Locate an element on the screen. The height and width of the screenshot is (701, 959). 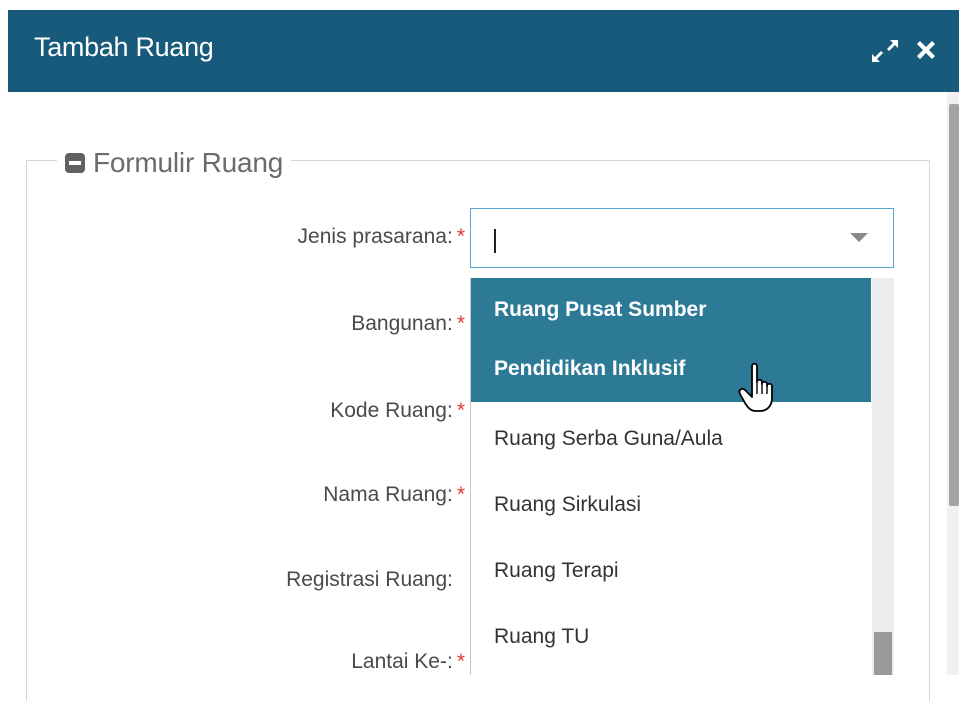
field-row-bangunan: Bangunan: * is located at coordinates (236, 327).